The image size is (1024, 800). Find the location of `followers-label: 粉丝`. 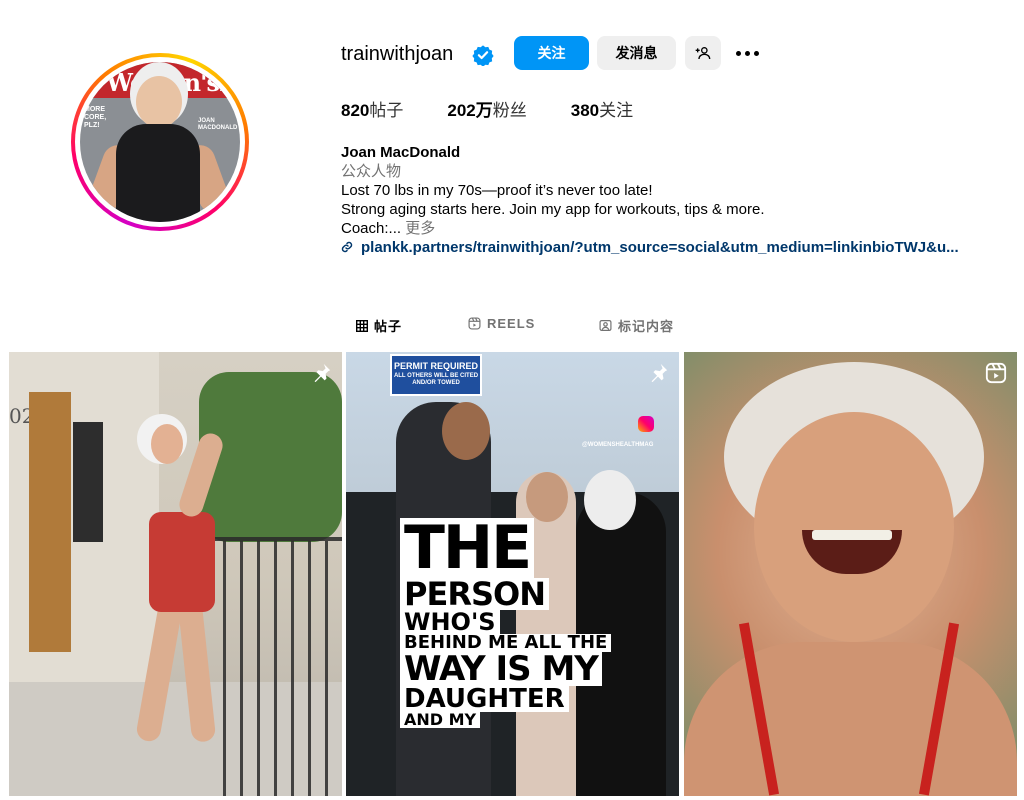

followers-label: 粉丝 is located at coordinates (509, 110).